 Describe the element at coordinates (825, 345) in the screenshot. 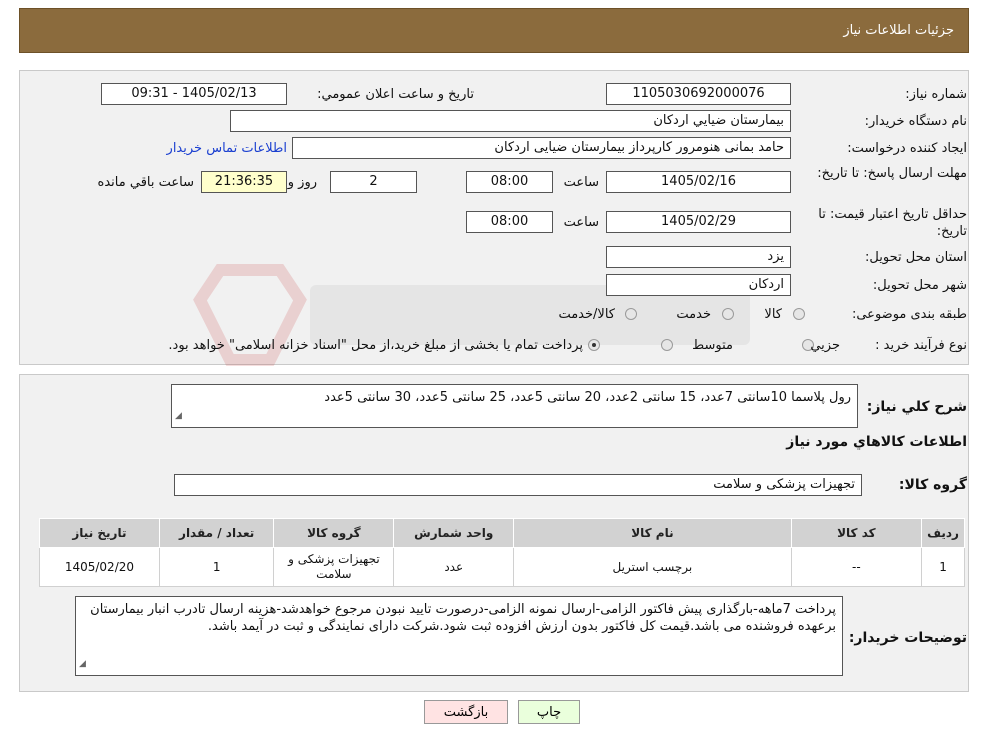

I see `purchase-minor-label: جزيي` at that location.